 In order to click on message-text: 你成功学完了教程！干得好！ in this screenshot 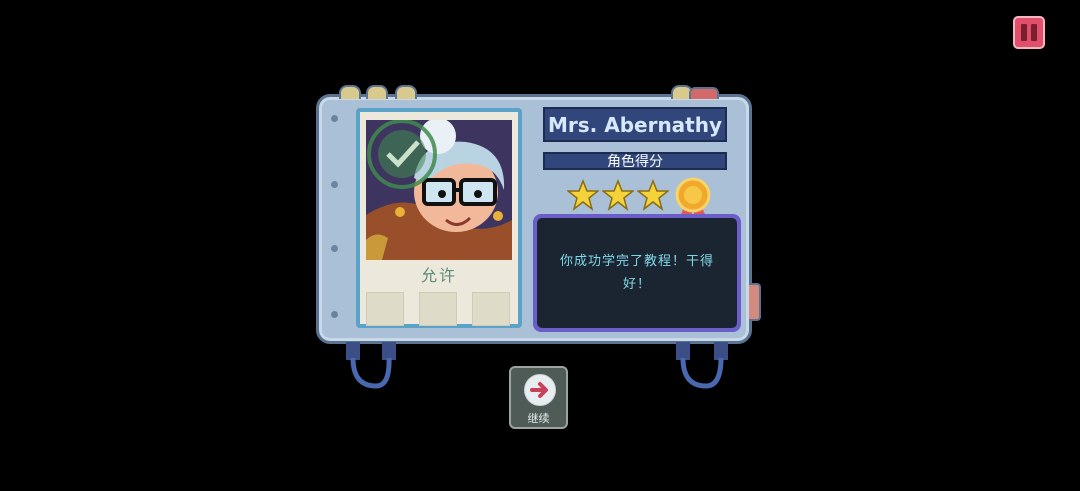, I will do `click(637, 273)`.